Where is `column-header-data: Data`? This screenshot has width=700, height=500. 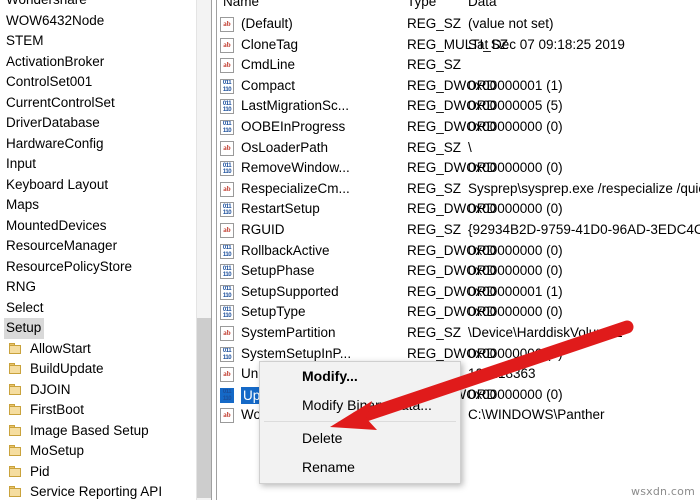
column-header-data: Data is located at coordinates (482, 6).